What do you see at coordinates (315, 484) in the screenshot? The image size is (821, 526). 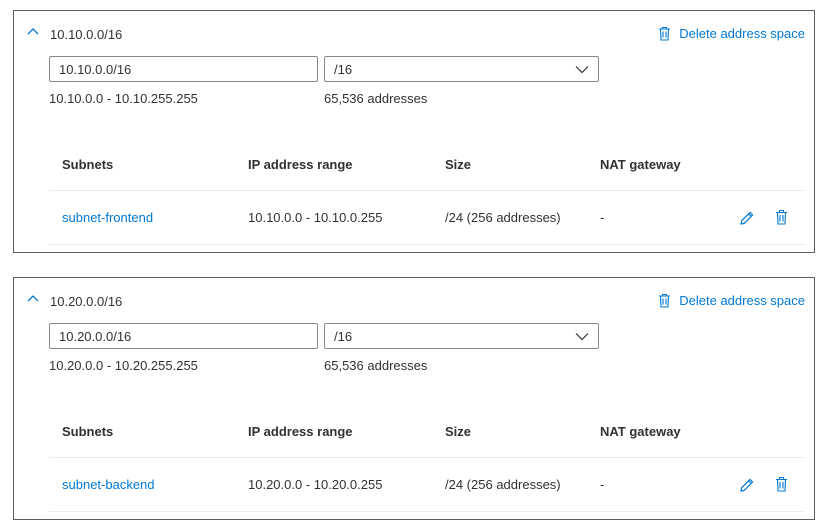 I see `subnet-ip-range: 10.20.0.0 - 10.20.0.255` at bounding box center [315, 484].